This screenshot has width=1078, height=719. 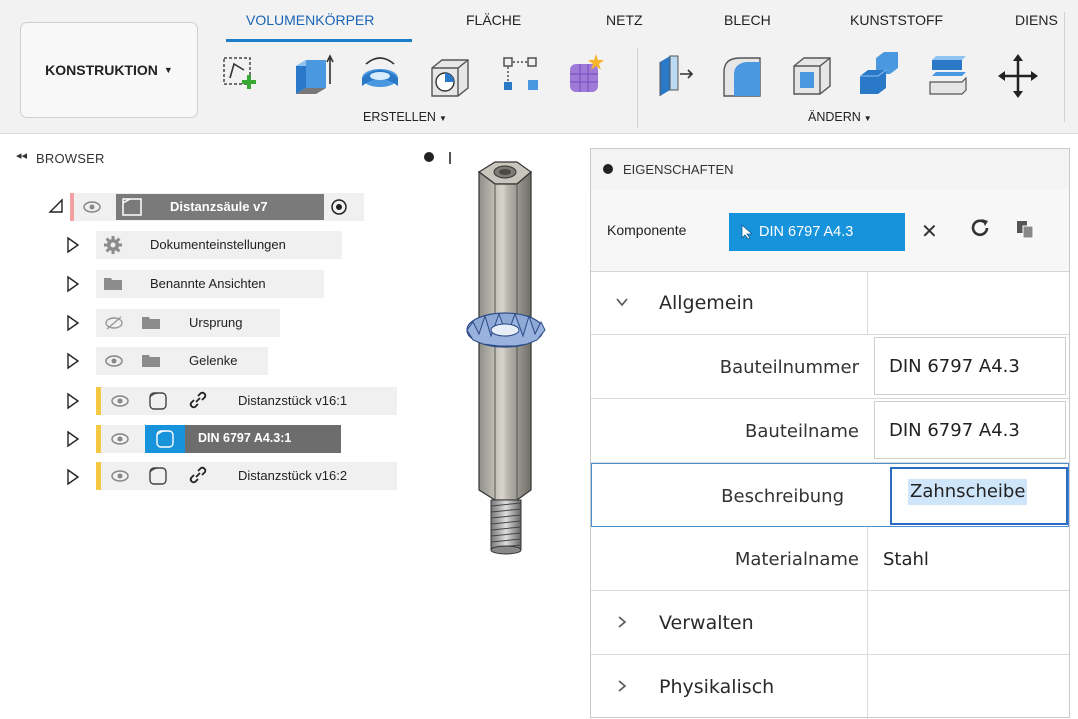 I want to click on part-name-input: DIN 6797 A4.3, so click(x=970, y=430).